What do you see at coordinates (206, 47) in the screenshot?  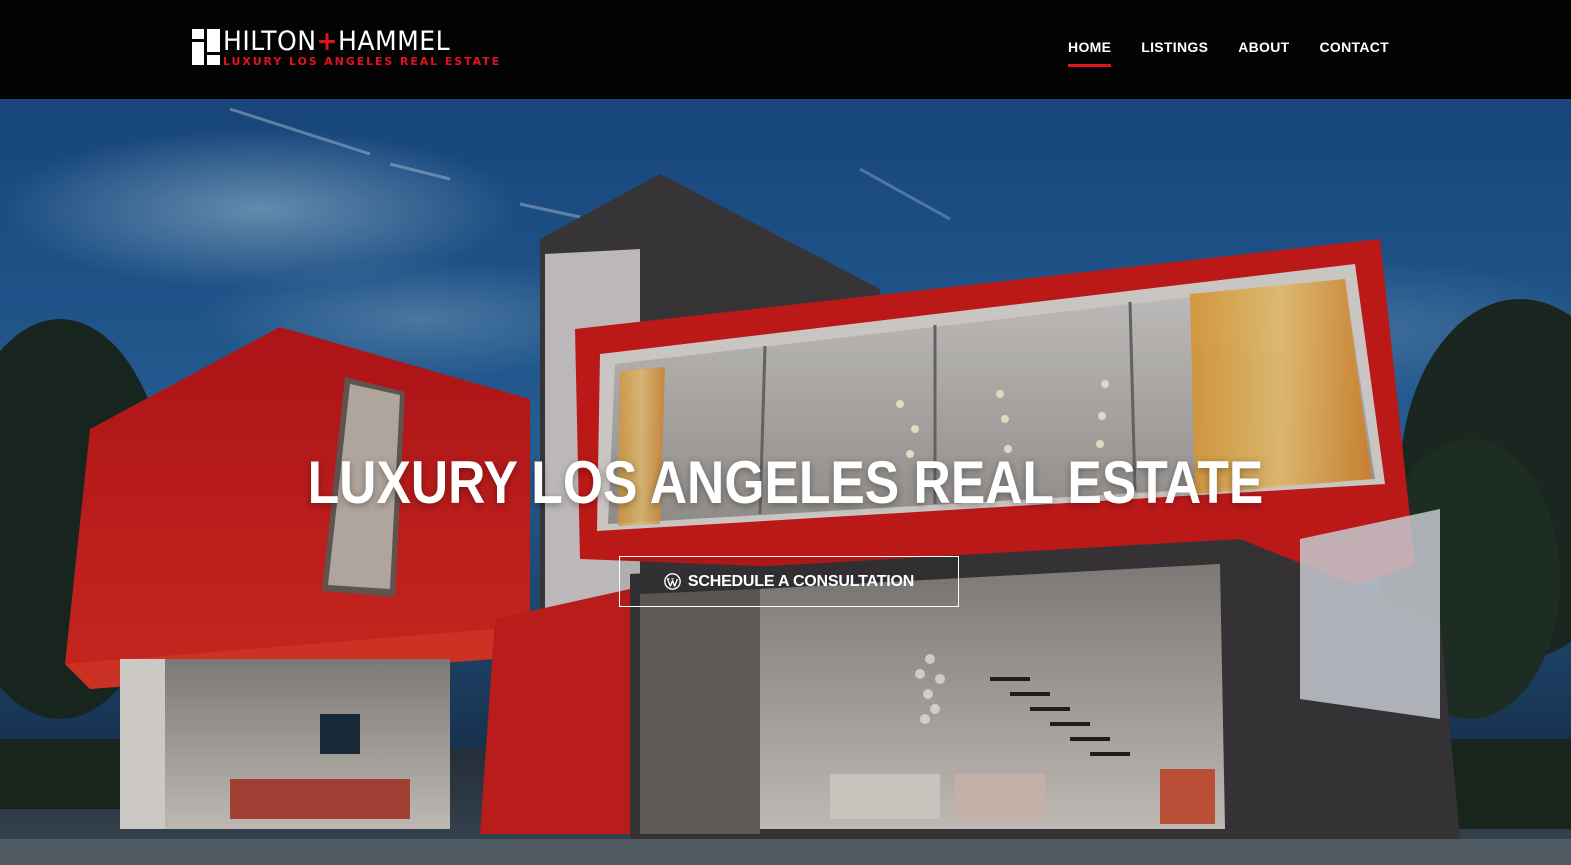 I see `logo-mark-icon` at bounding box center [206, 47].